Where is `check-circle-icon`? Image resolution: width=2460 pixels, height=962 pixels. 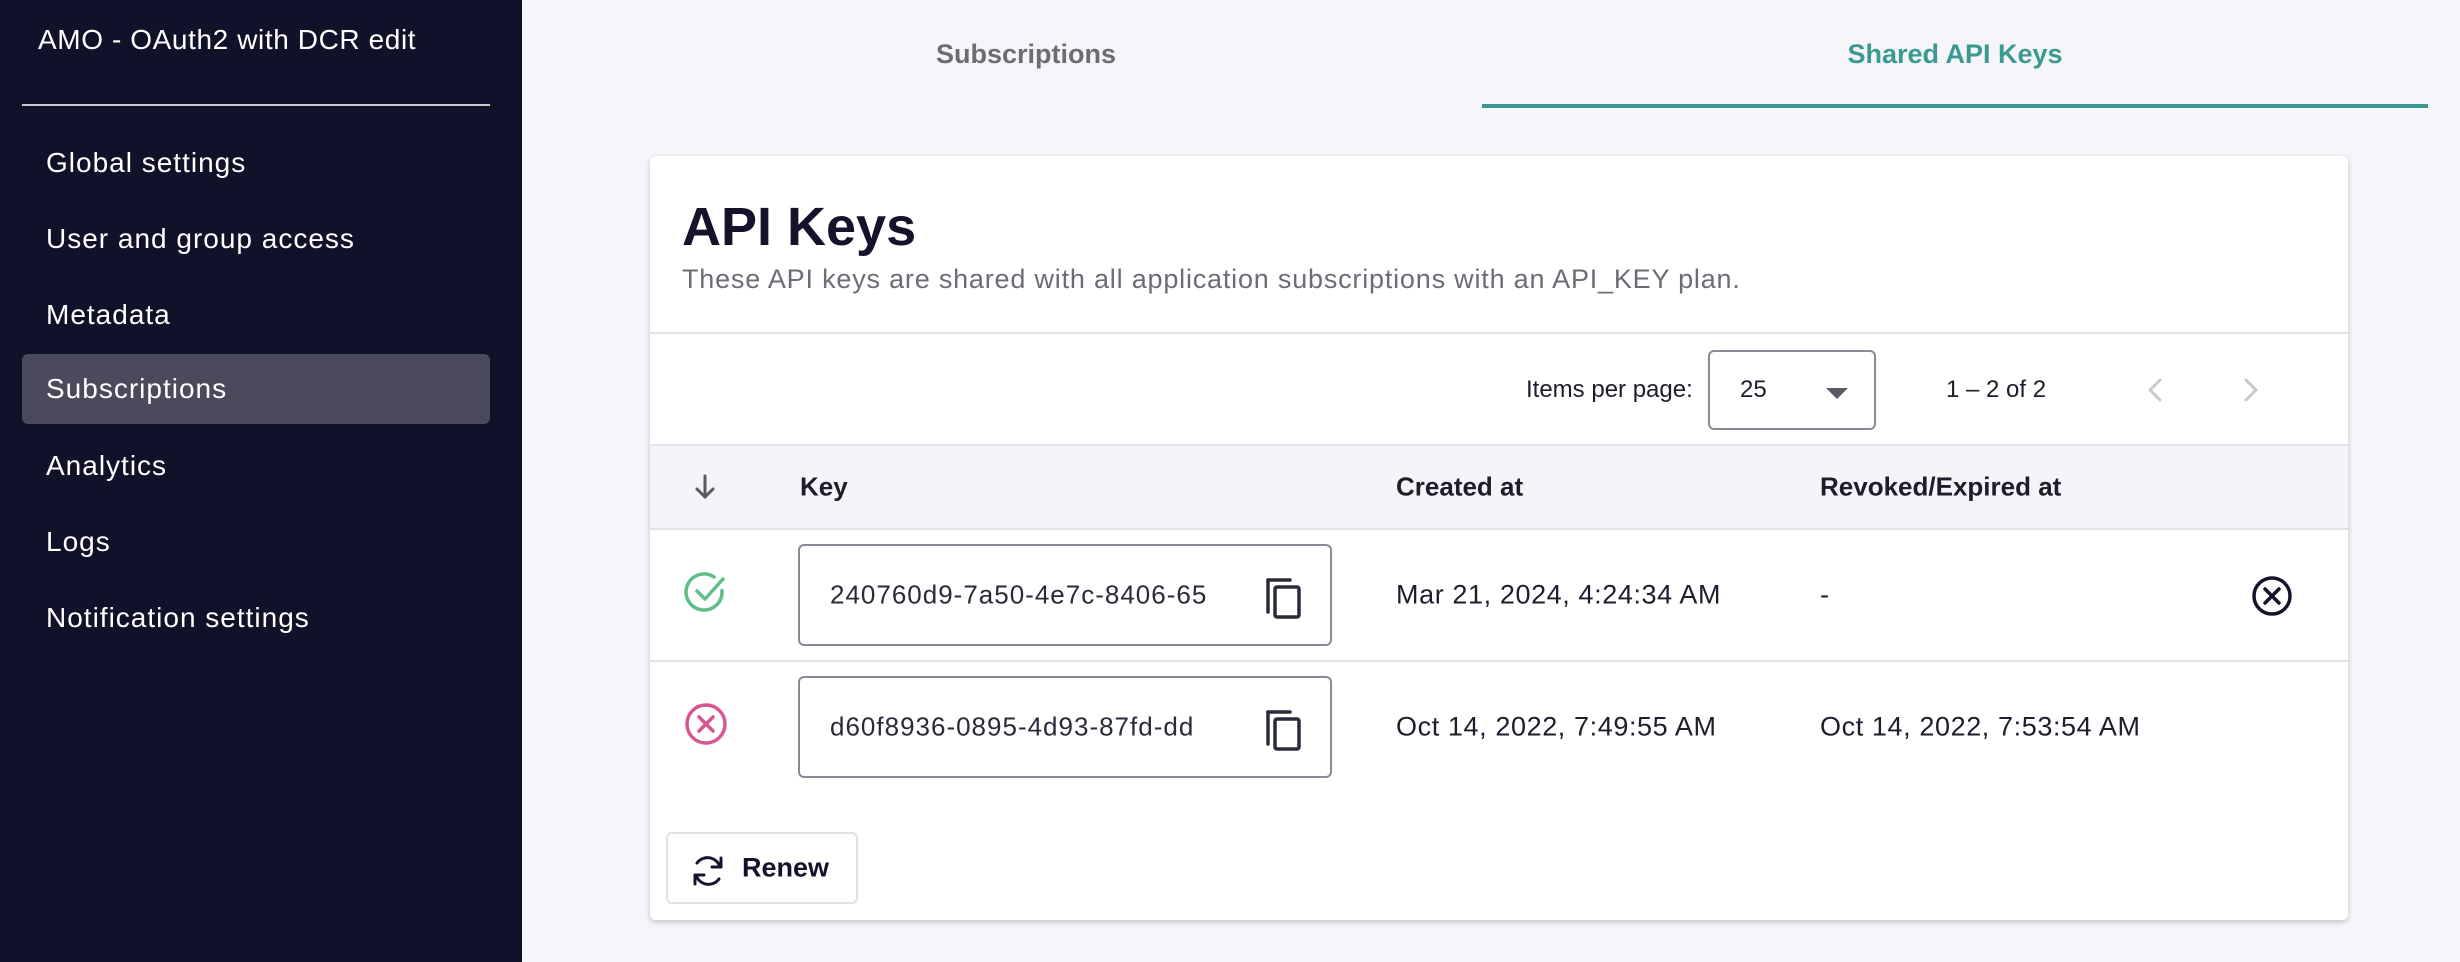 check-circle-icon is located at coordinates (706, 592).